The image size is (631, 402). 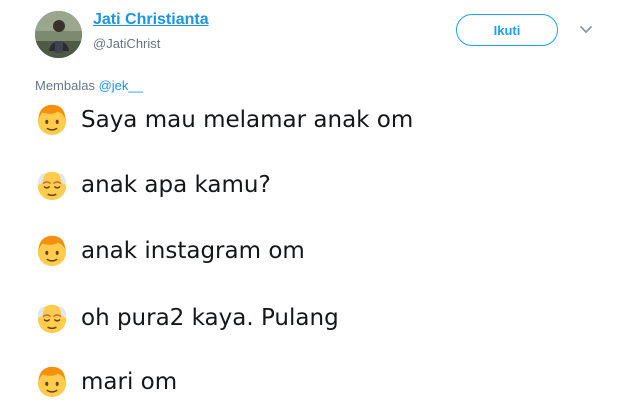 I want to click on tweet-line-text: Saya mau melamar anak om, so click(x=247, y=120).